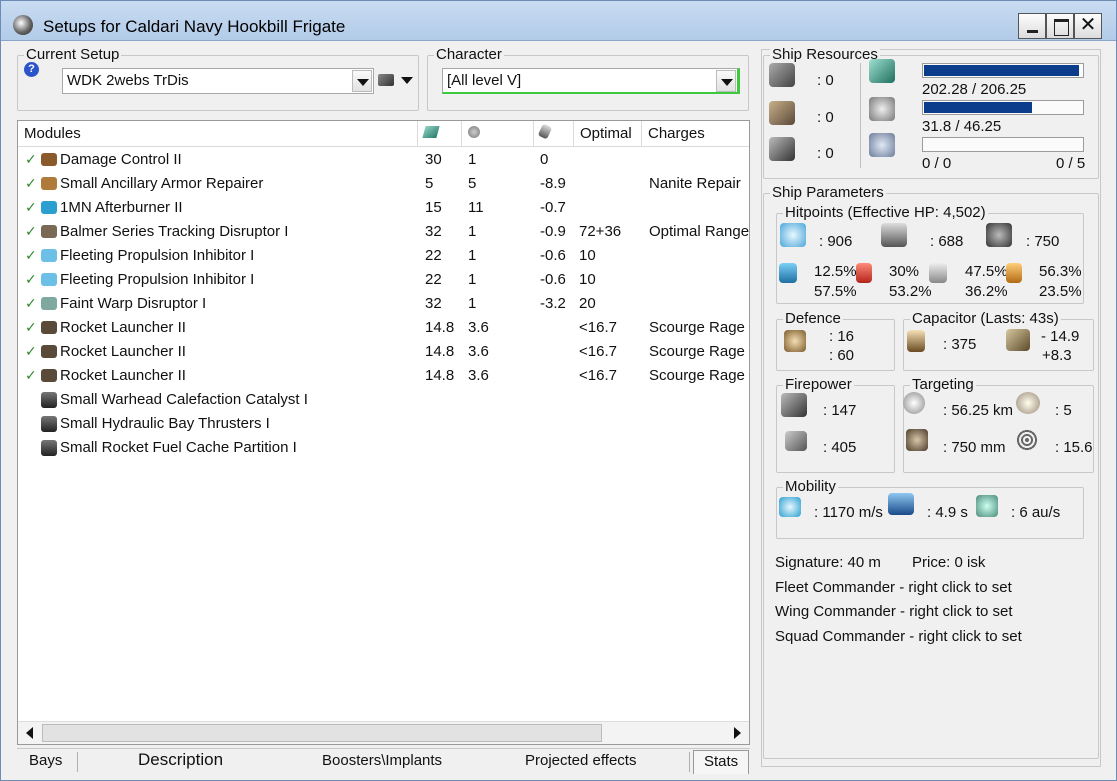 This screenshot has height=781, width=1117. I want to click on thermal-resist-armor: 53.2%, so click(910, 291).